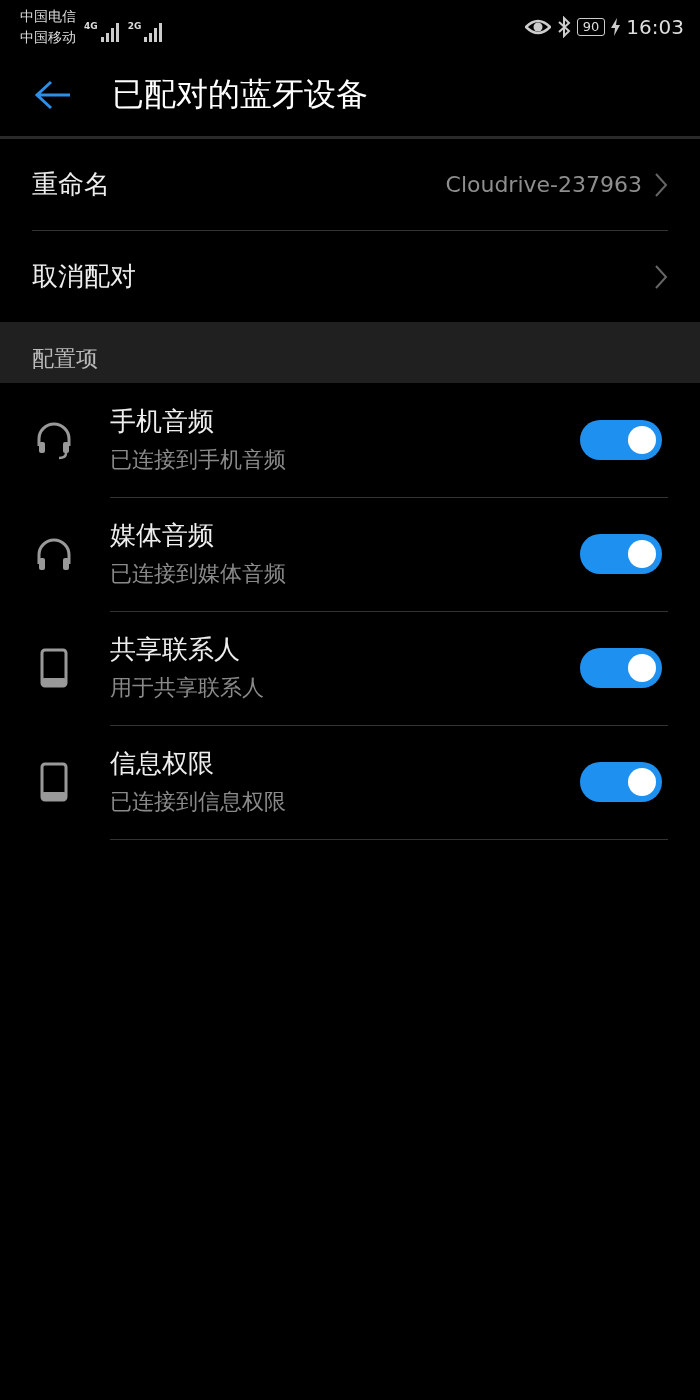  I want to click on profile-title: 共享联系人, so click(175, 649).